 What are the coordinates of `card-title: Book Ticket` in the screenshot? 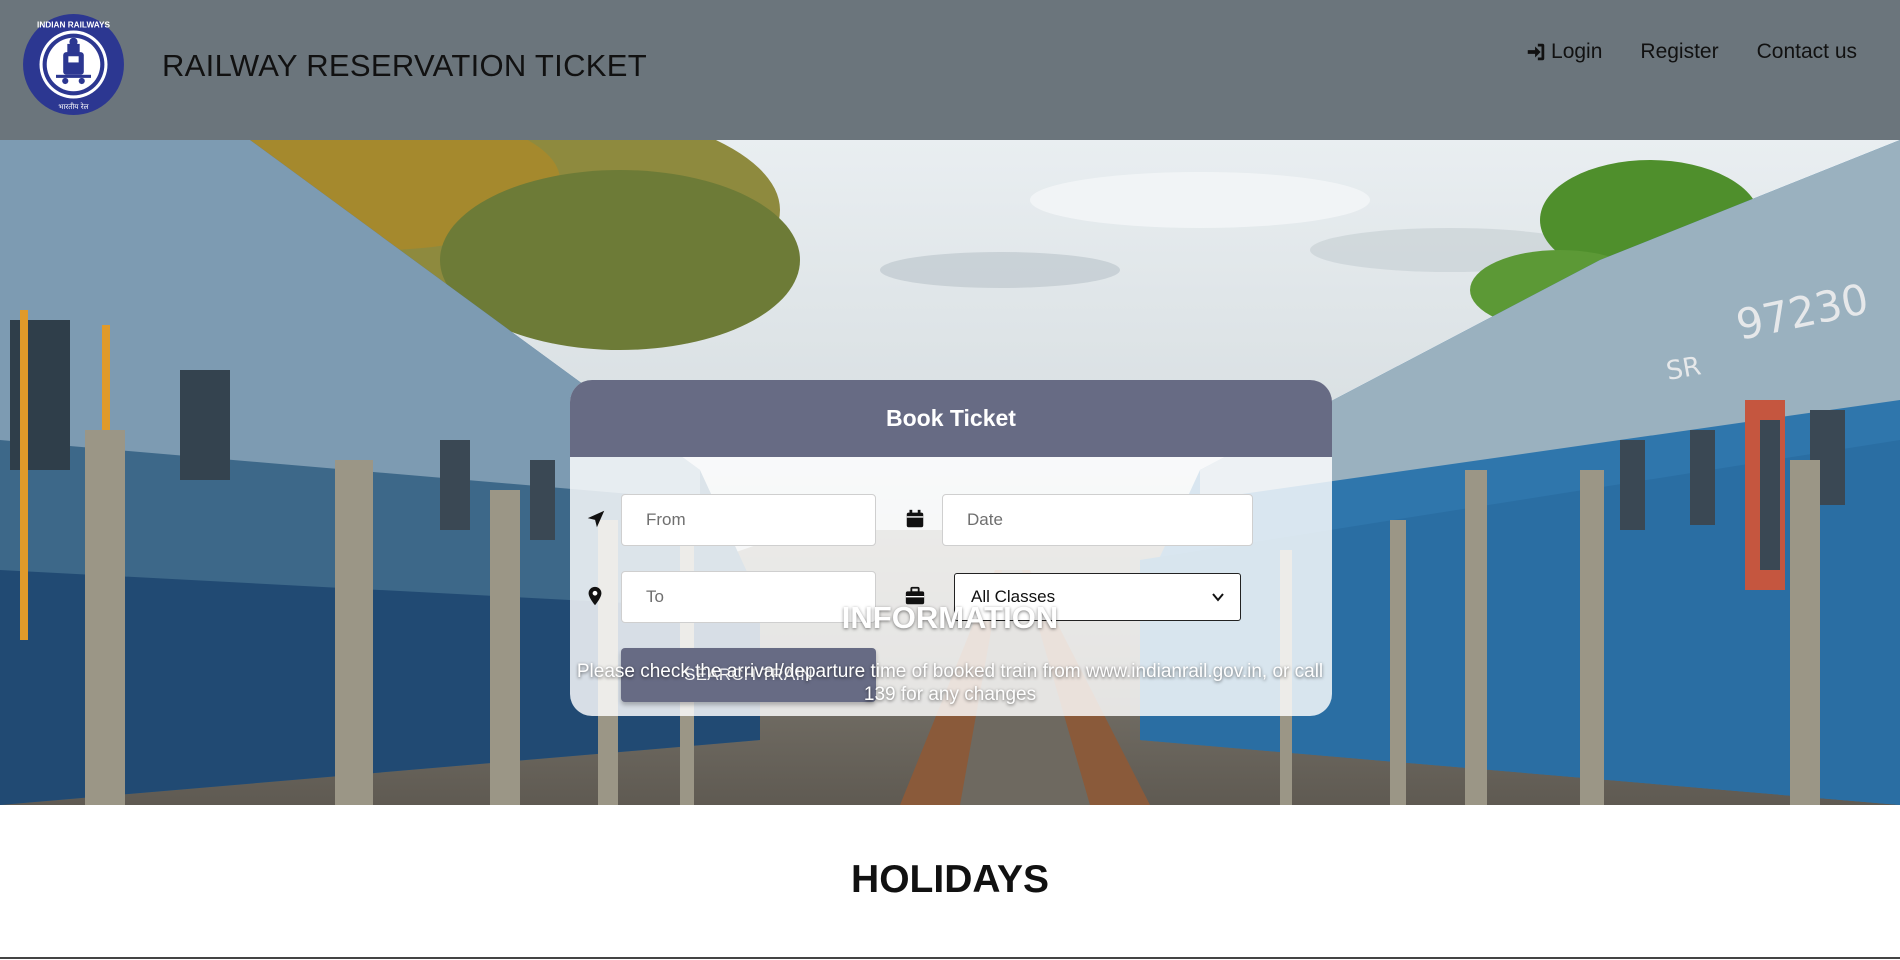 It's located at (951, 418).